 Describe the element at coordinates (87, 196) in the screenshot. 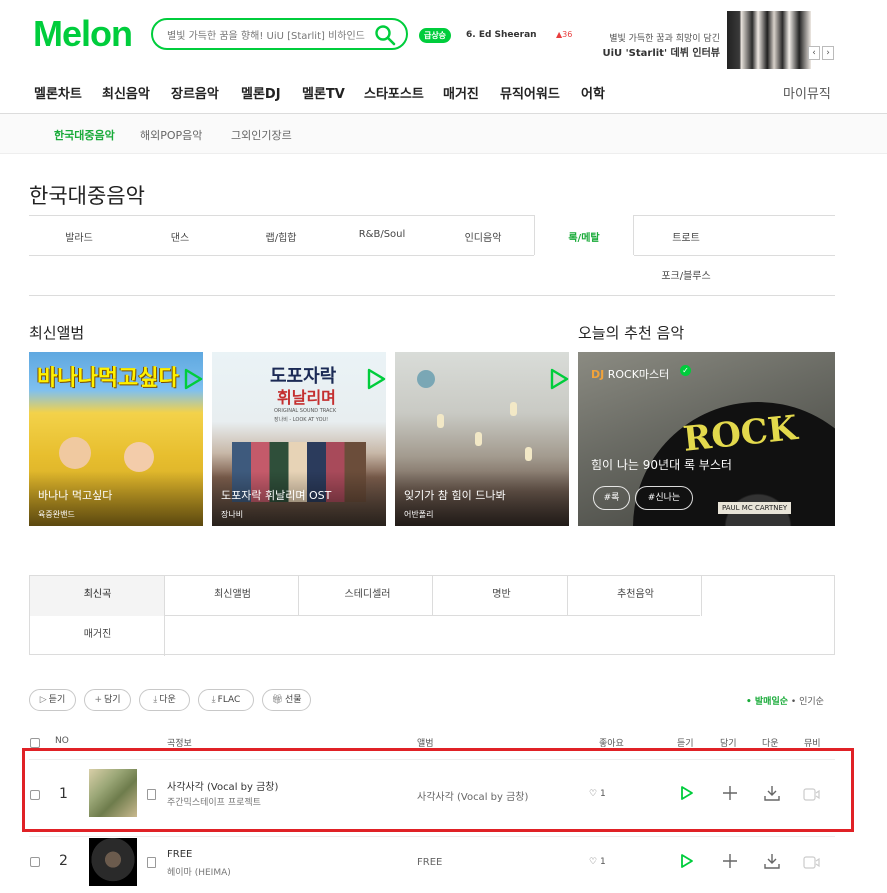

I see `page-title: 한국대중음악` at that location.